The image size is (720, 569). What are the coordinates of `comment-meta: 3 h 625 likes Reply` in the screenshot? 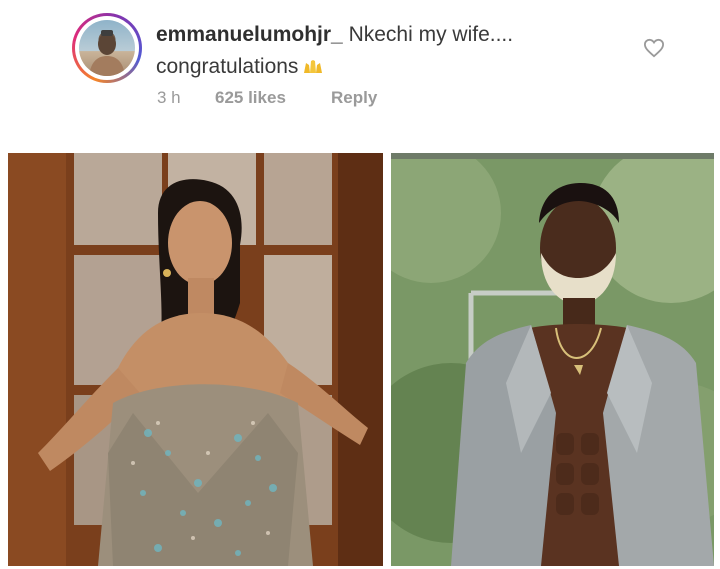 It's located at (267, 98).